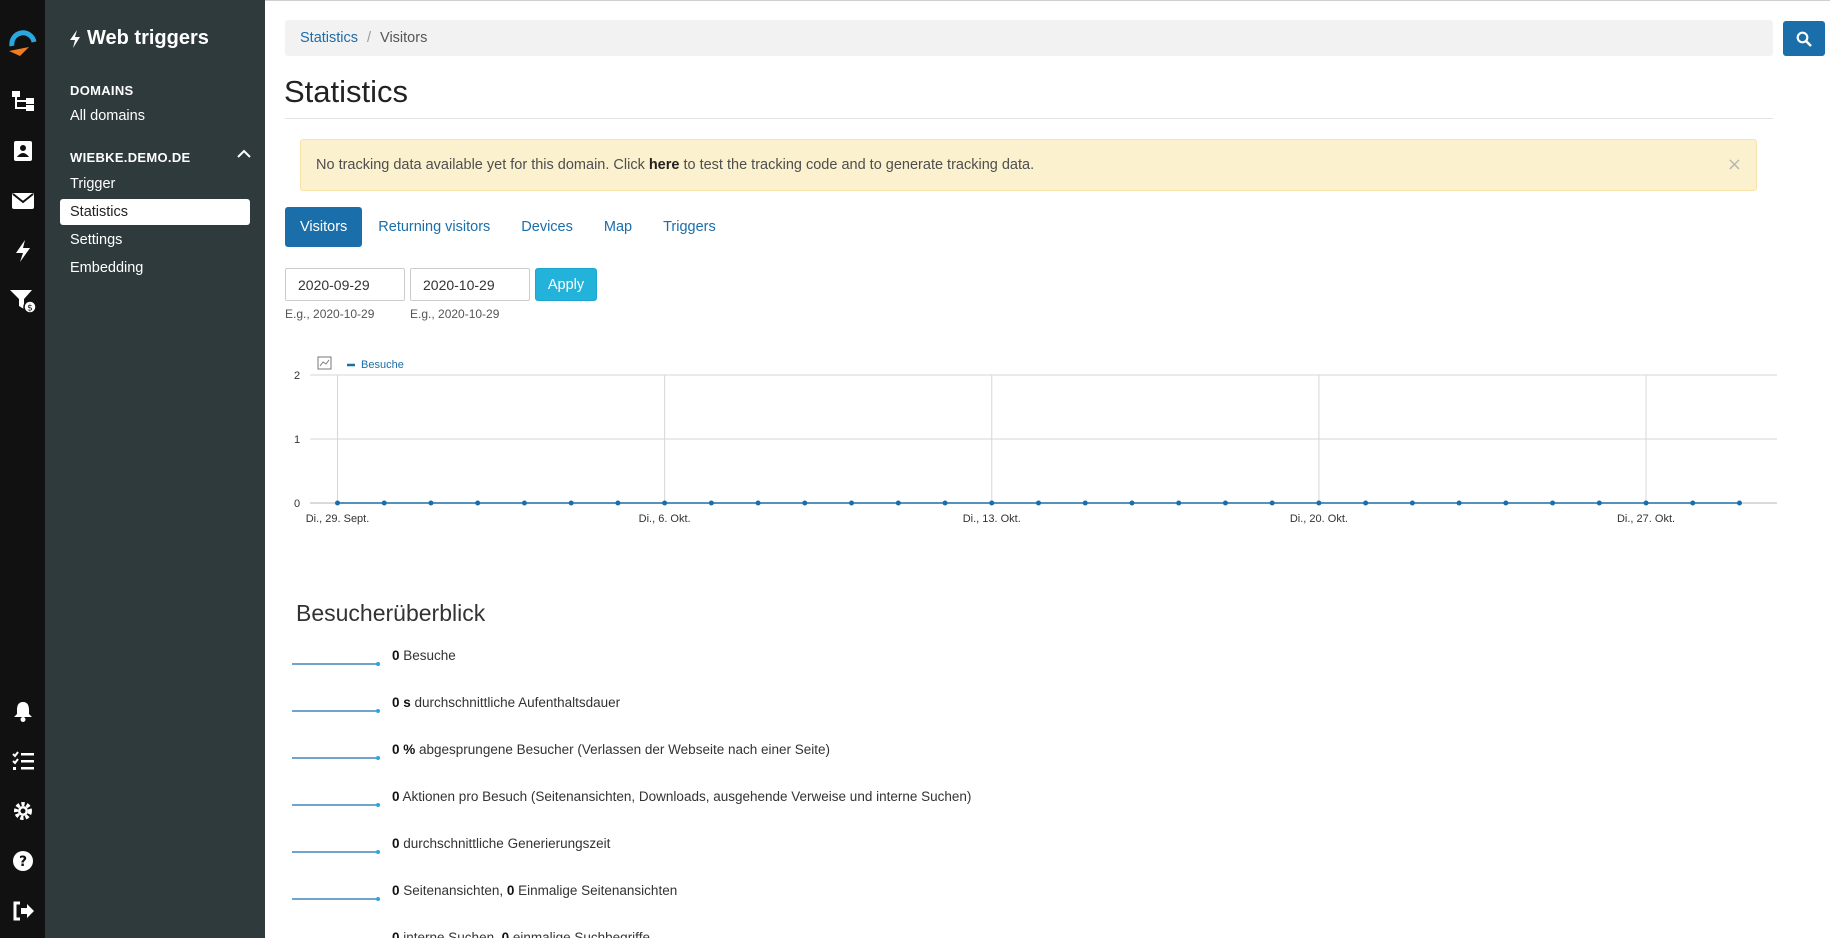  I want to click on task-list-icon, so click(22, 761).